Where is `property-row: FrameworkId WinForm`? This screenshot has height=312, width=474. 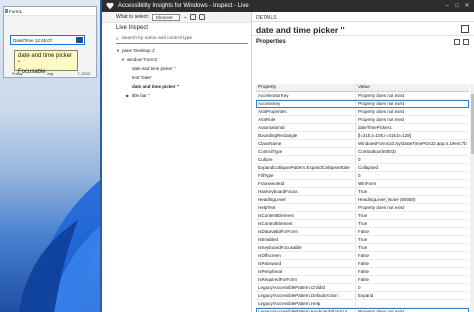
property-row: FrameworkId WinForm is located at coordinates (362, 184).